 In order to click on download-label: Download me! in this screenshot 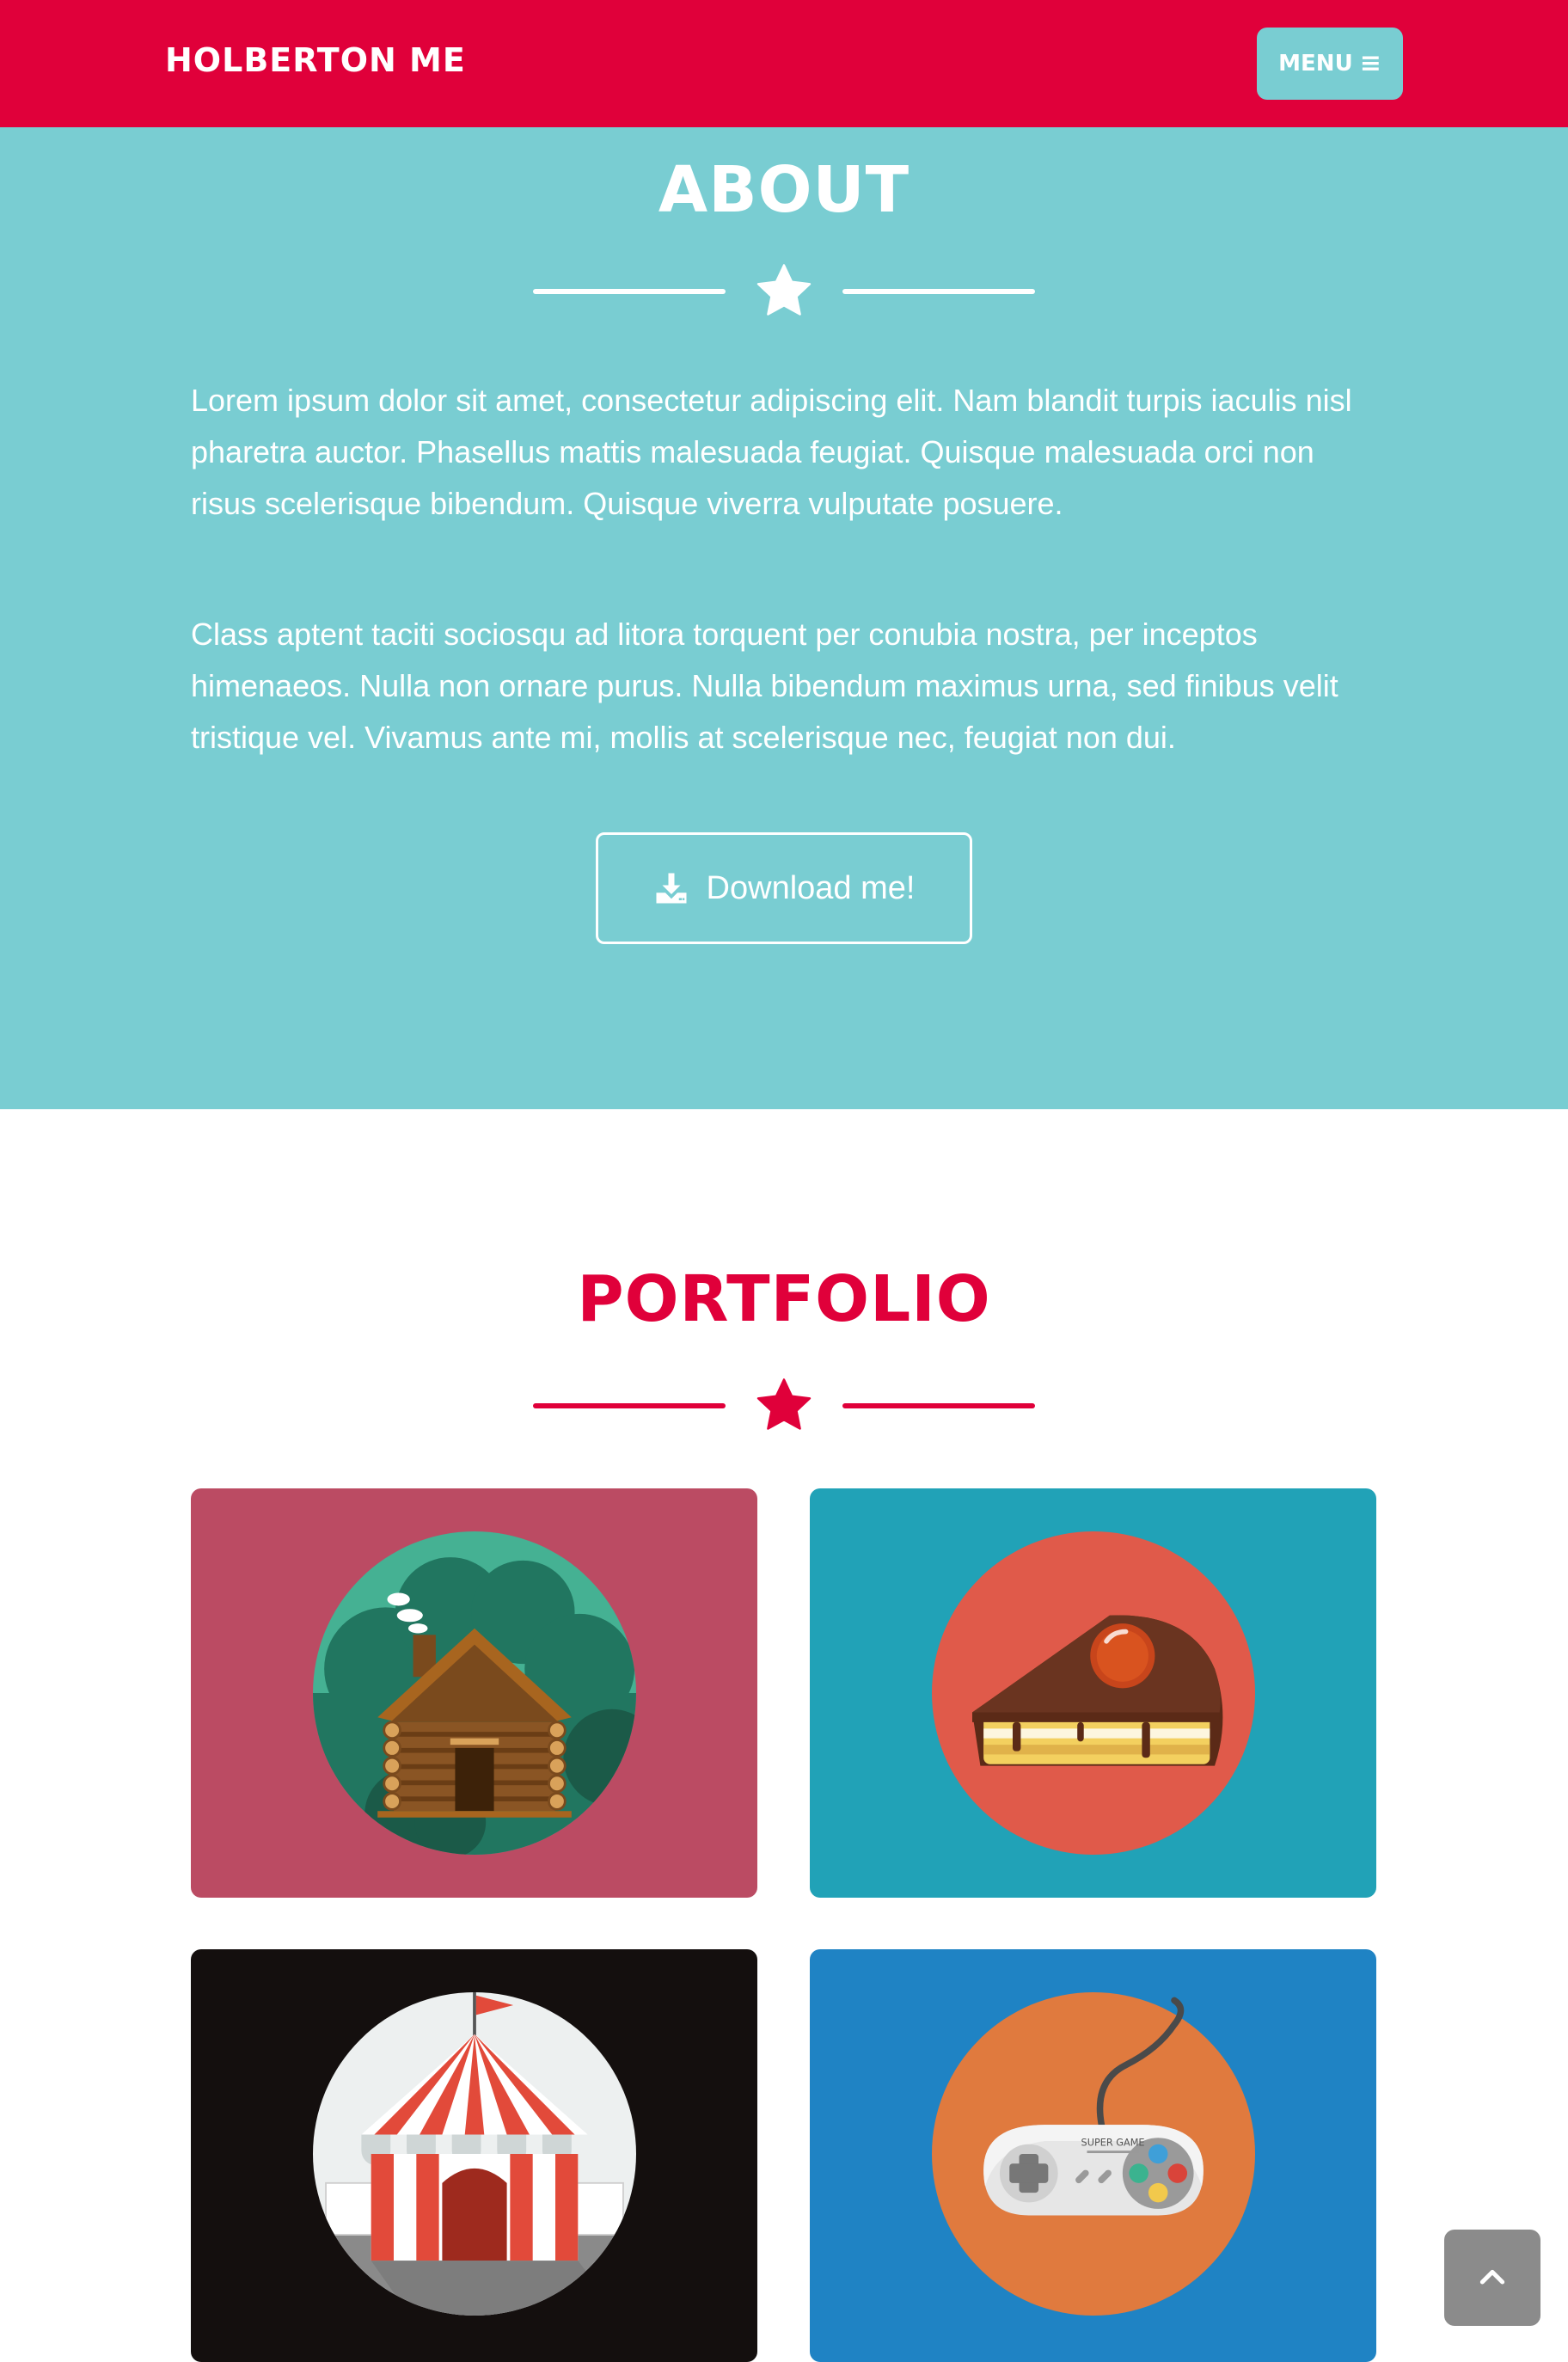, I will do `click(811, 887)`.